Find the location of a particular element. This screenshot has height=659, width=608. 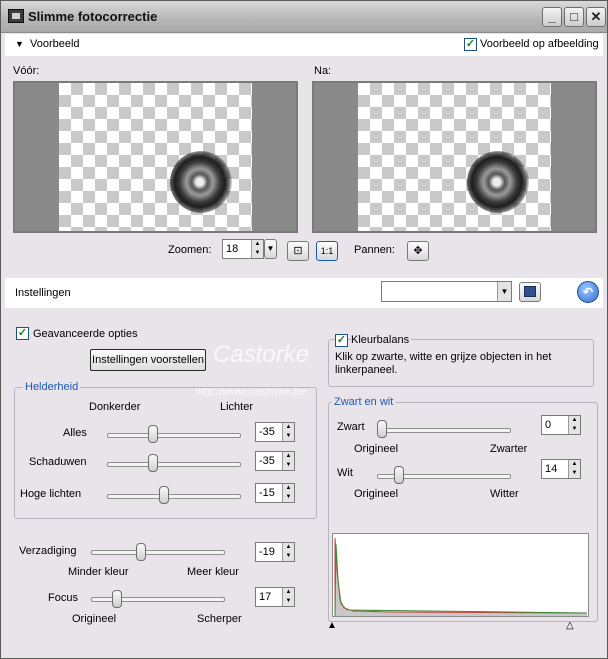

title-bar: Slimme fotocorrectie _ □ ✕ is located at coordinates (304, 17).